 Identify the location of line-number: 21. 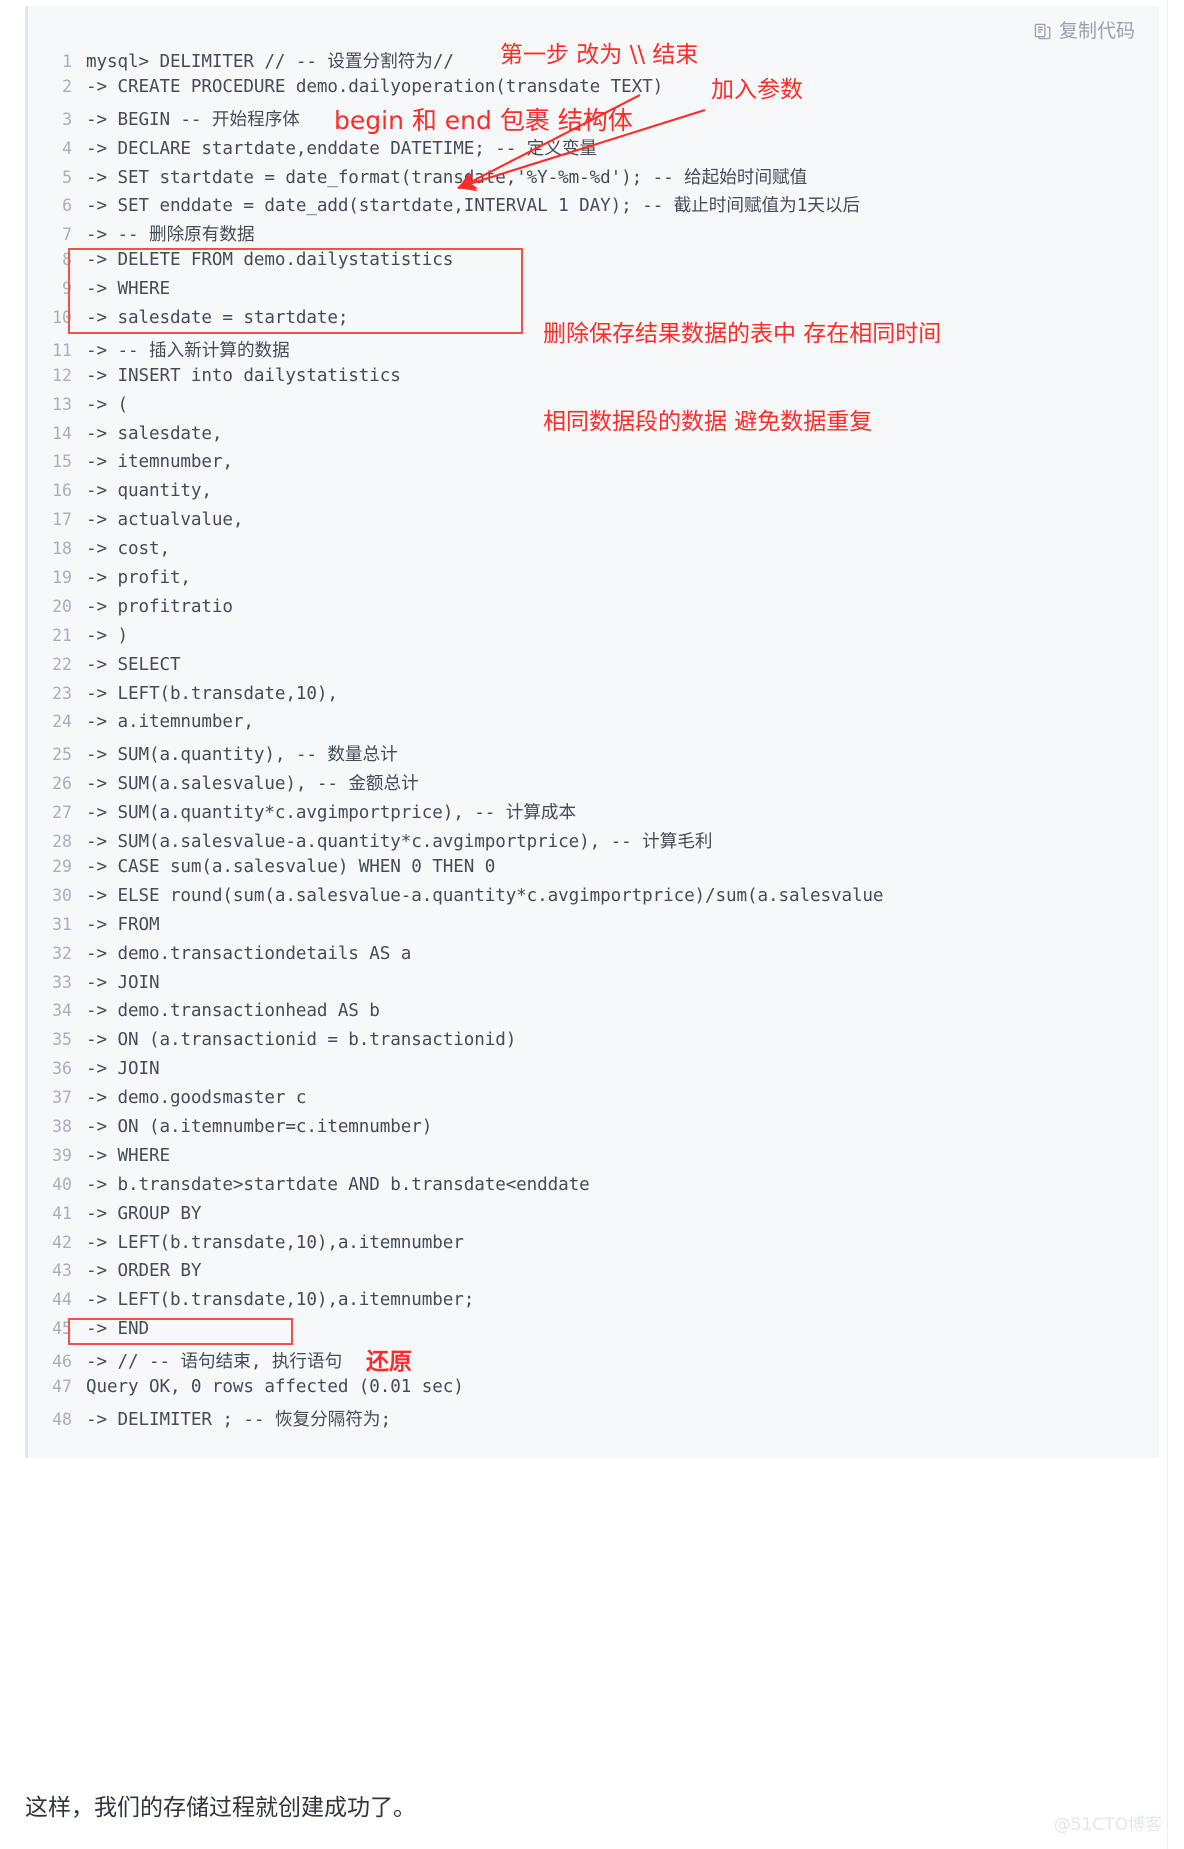
(62, 635).